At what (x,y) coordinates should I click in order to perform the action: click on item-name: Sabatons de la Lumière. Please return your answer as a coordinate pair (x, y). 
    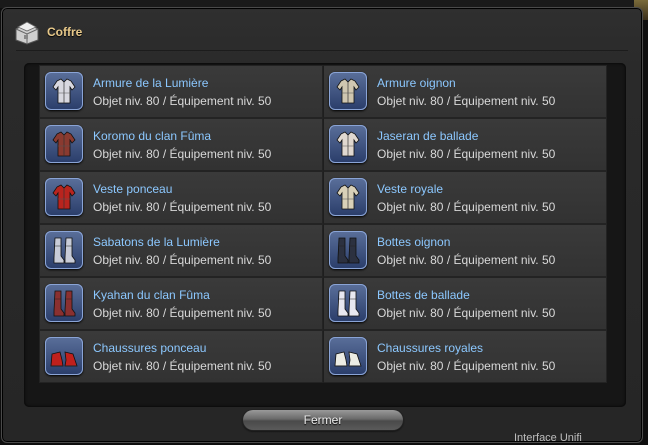
    Looking at the image, I should click on (156, 242).